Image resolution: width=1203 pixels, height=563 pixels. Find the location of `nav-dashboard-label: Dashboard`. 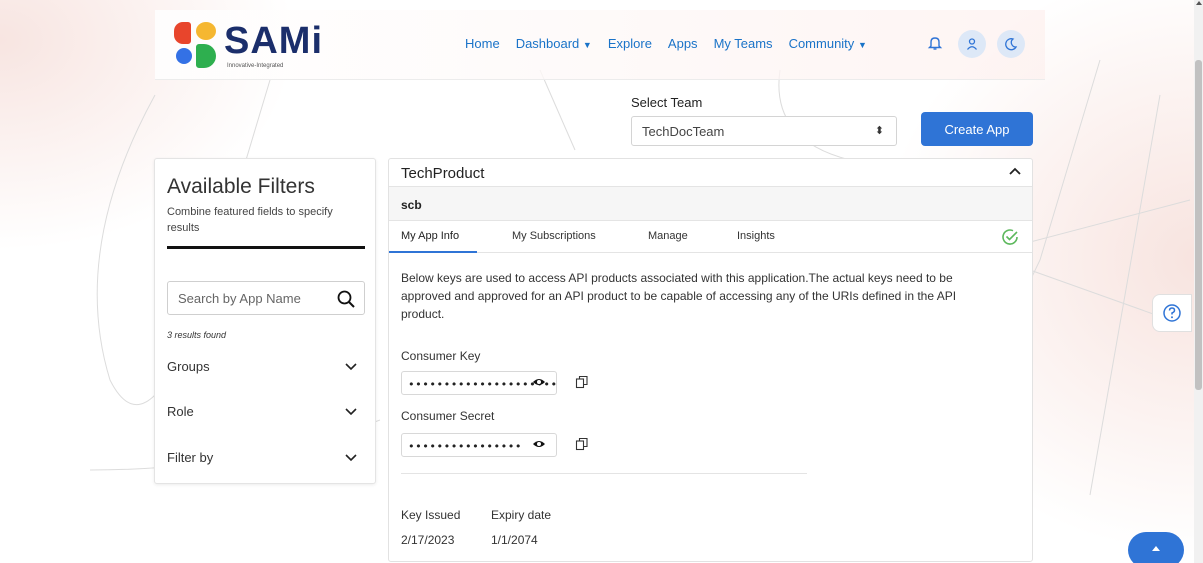

nav-dashboard-label: Dashboard is located at coordinates (547, 43).